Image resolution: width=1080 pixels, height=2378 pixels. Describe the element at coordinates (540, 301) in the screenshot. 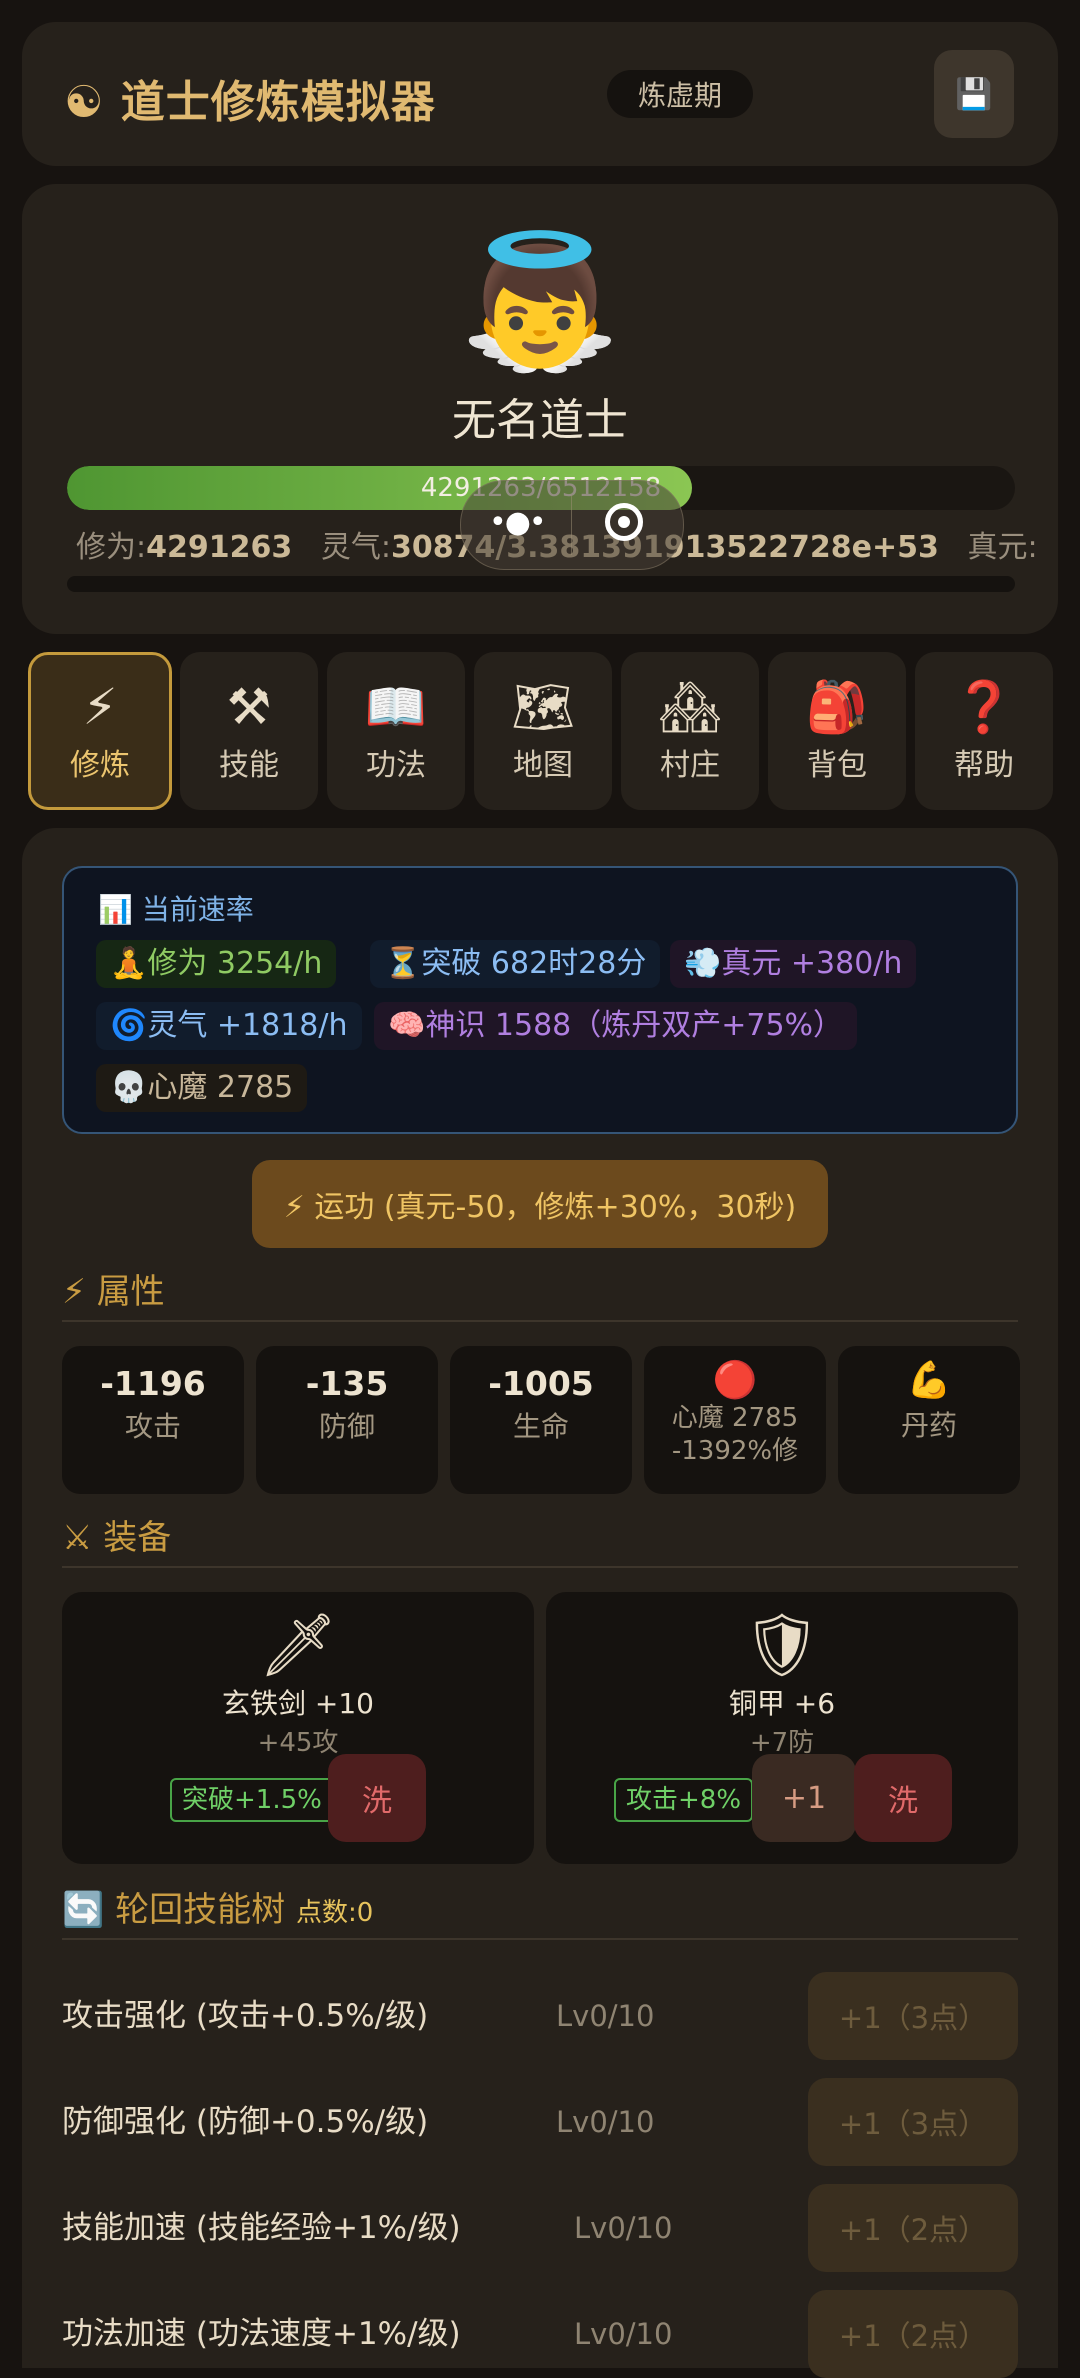

I see `avatar: 👼` at that location.